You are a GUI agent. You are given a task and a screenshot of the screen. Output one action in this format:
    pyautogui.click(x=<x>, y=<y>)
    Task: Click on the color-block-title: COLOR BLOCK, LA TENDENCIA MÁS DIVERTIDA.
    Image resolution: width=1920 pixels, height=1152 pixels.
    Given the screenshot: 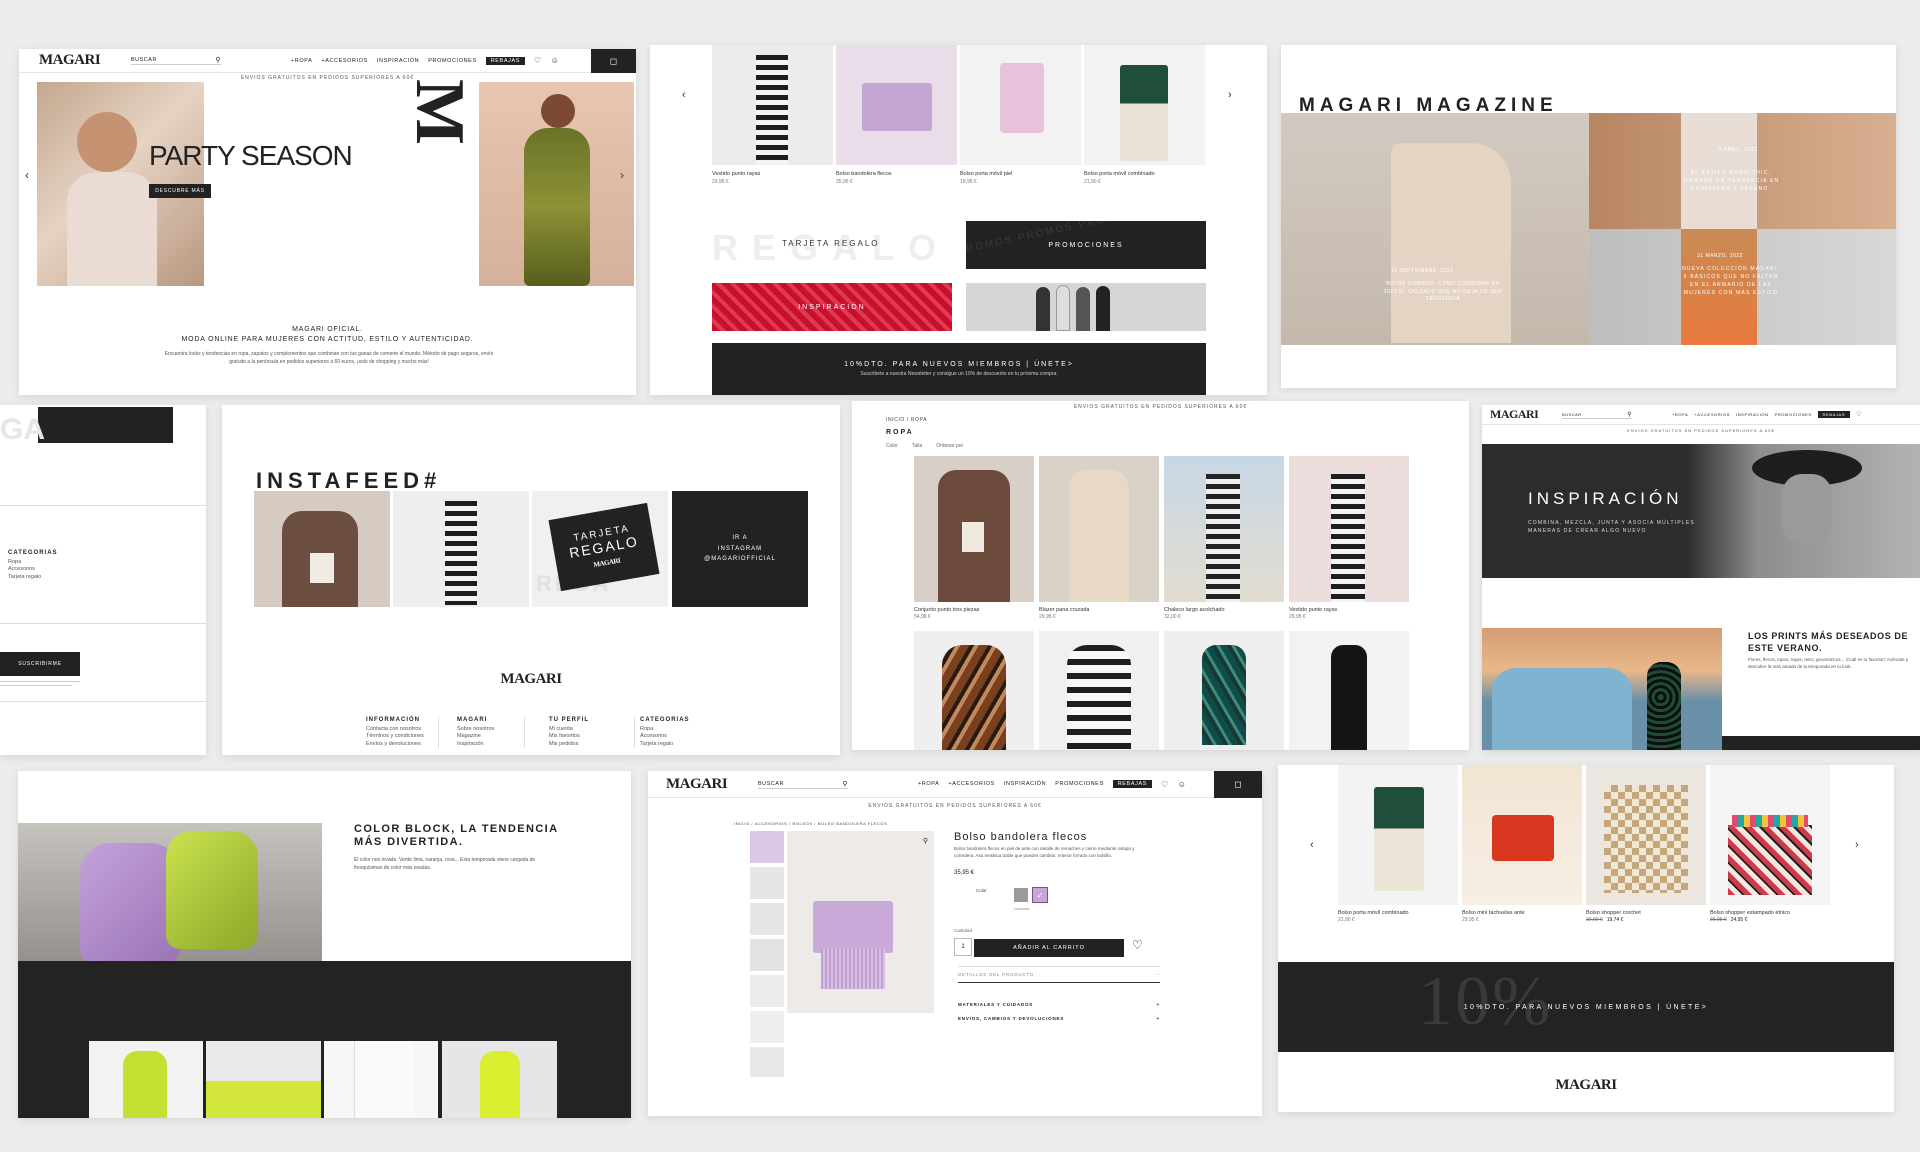 What is the action you would take?
    pyautogui.click(x=464, y=836)
    